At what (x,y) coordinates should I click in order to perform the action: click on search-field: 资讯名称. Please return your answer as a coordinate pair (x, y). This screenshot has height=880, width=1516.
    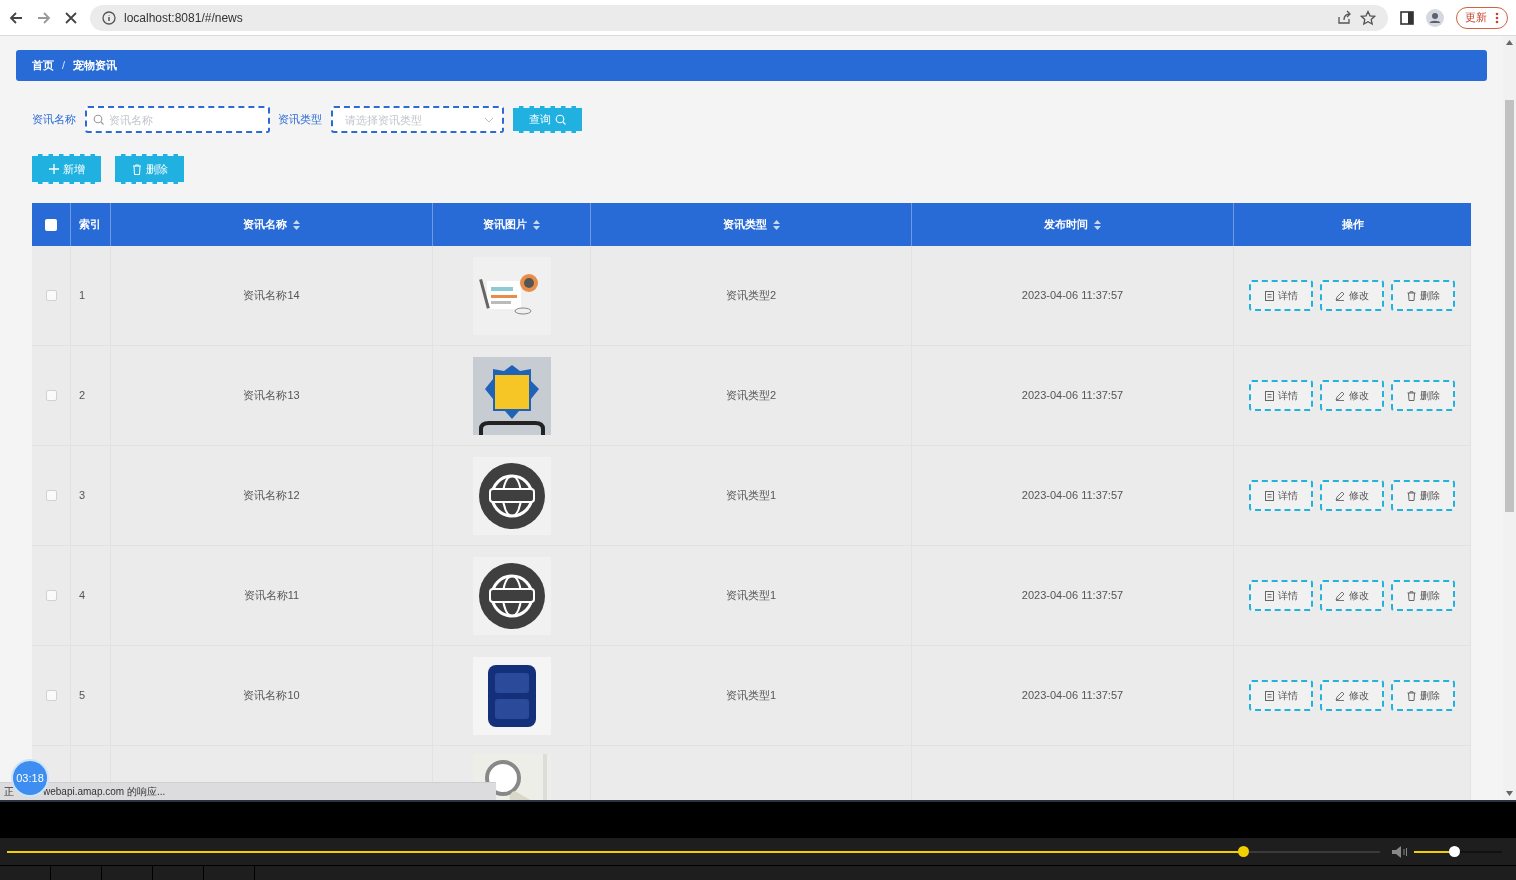
    Looking at the image, I should click on (177, 119).